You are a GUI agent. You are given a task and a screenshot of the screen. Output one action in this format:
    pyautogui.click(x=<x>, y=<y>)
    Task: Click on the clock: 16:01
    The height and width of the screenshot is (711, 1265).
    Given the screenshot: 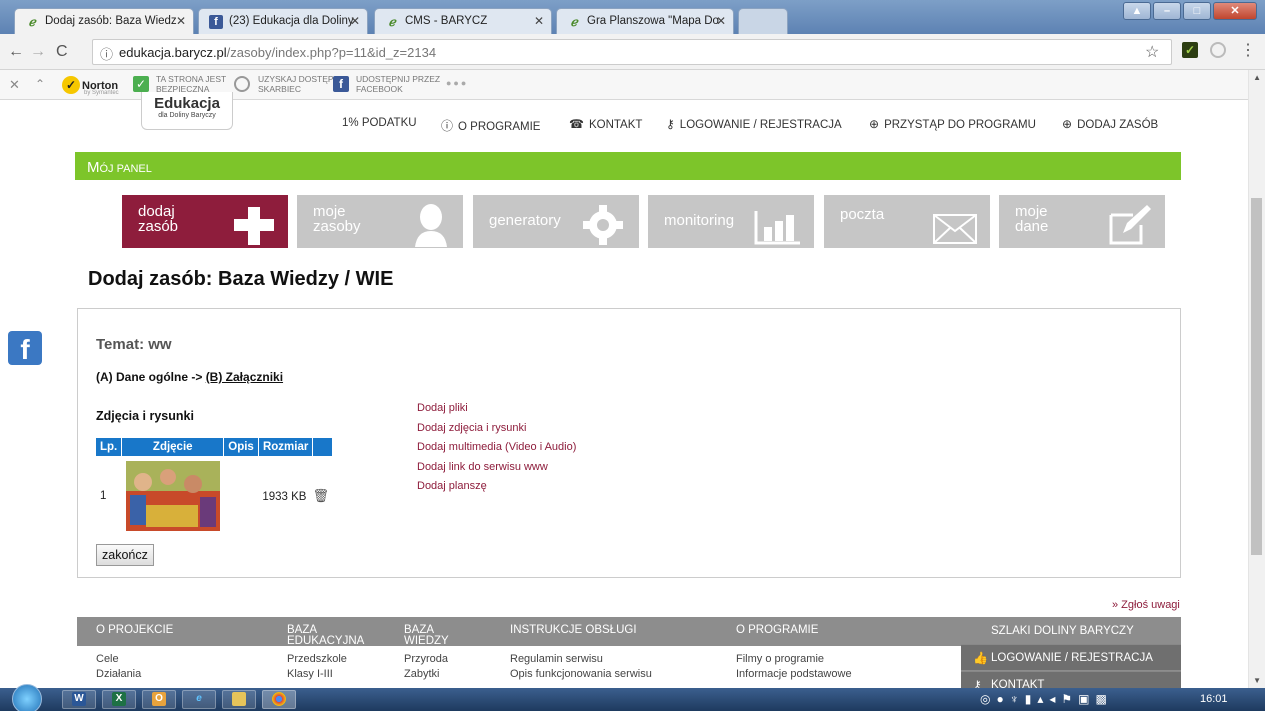 What is the action you would take?
    pyautogui.click(x=1214, y=699)
    